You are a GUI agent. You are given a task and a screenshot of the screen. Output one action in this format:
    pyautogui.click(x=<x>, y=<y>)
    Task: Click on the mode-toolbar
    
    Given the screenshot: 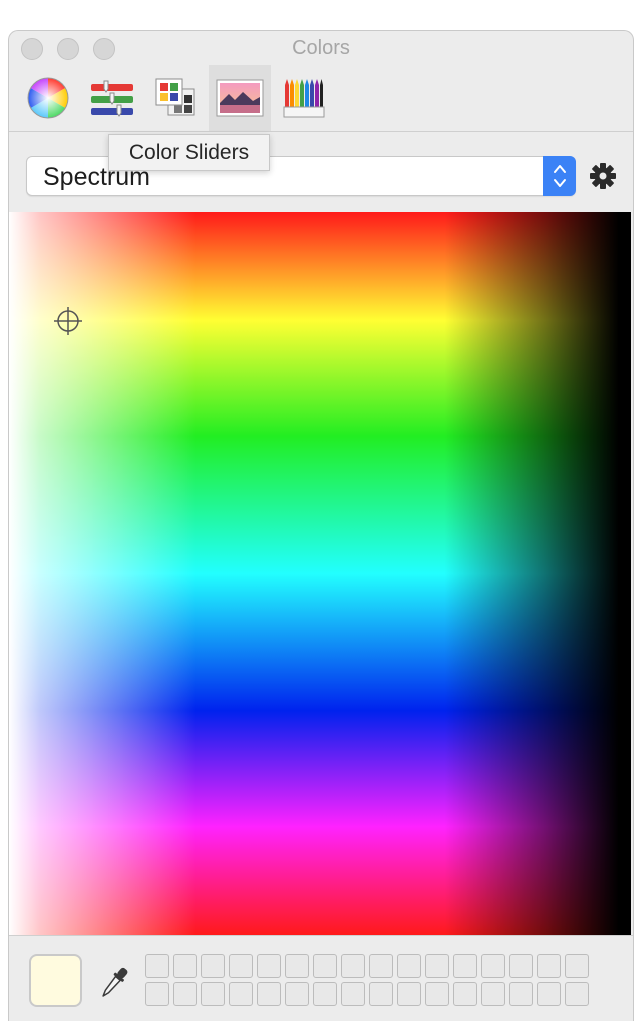 What is the action you would take?
    pyautogui.click(x=321, y=98)
    